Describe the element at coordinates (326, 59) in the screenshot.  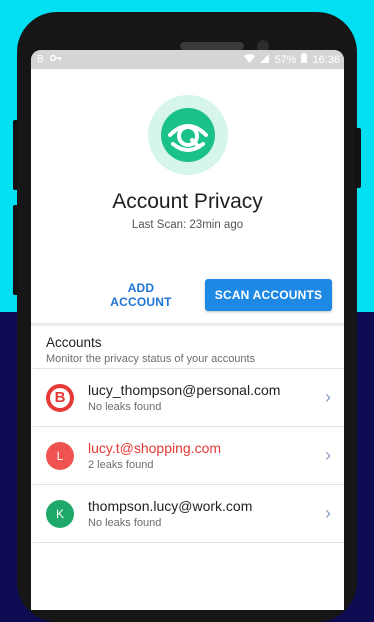
I see `clock: 16:36` at that location.